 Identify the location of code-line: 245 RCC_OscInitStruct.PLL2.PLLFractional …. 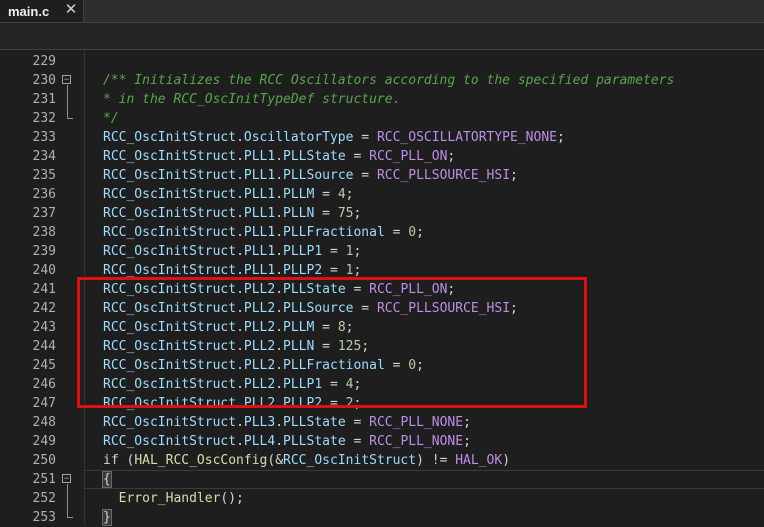
(382, 365).